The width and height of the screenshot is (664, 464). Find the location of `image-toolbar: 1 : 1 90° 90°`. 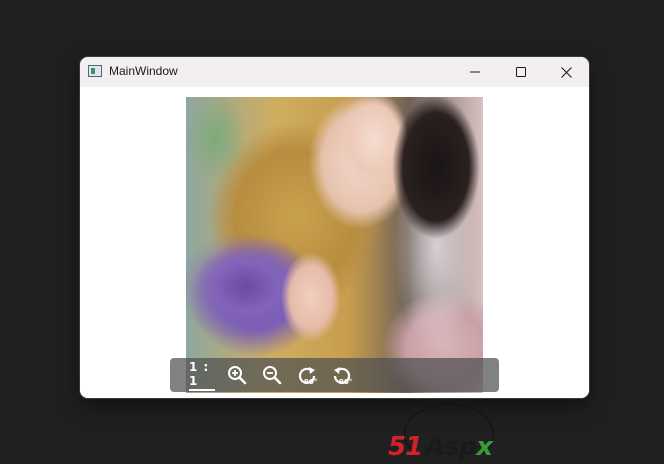

image-toolbar: 1 : 1 90° 90° is located at coordinates (334, 375).